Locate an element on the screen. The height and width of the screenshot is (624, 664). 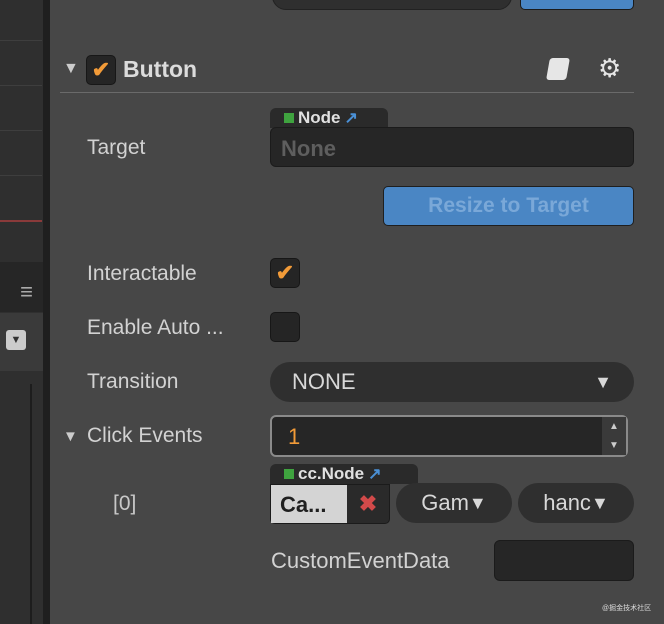
target-field: None is located at coordinates (452, 147).